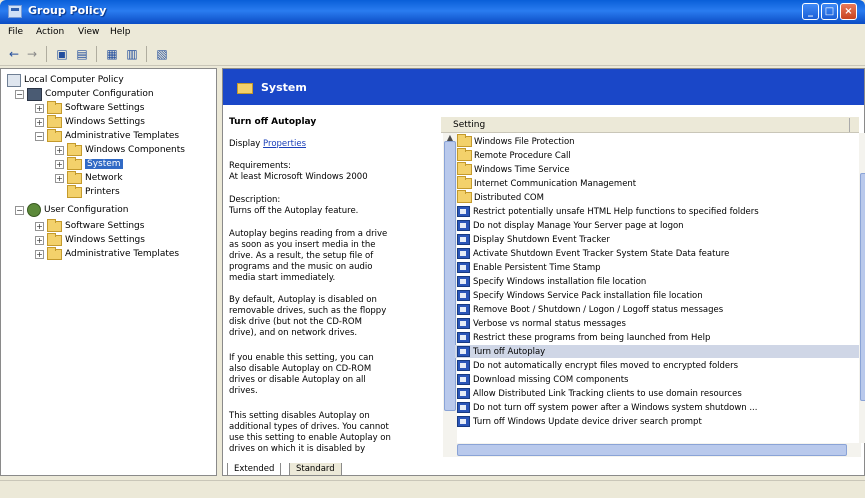  What do you see at coordinates (93, 191) in the screenshot?
I see `tree-item-printers: Printers` at bounding box center [93, 191].